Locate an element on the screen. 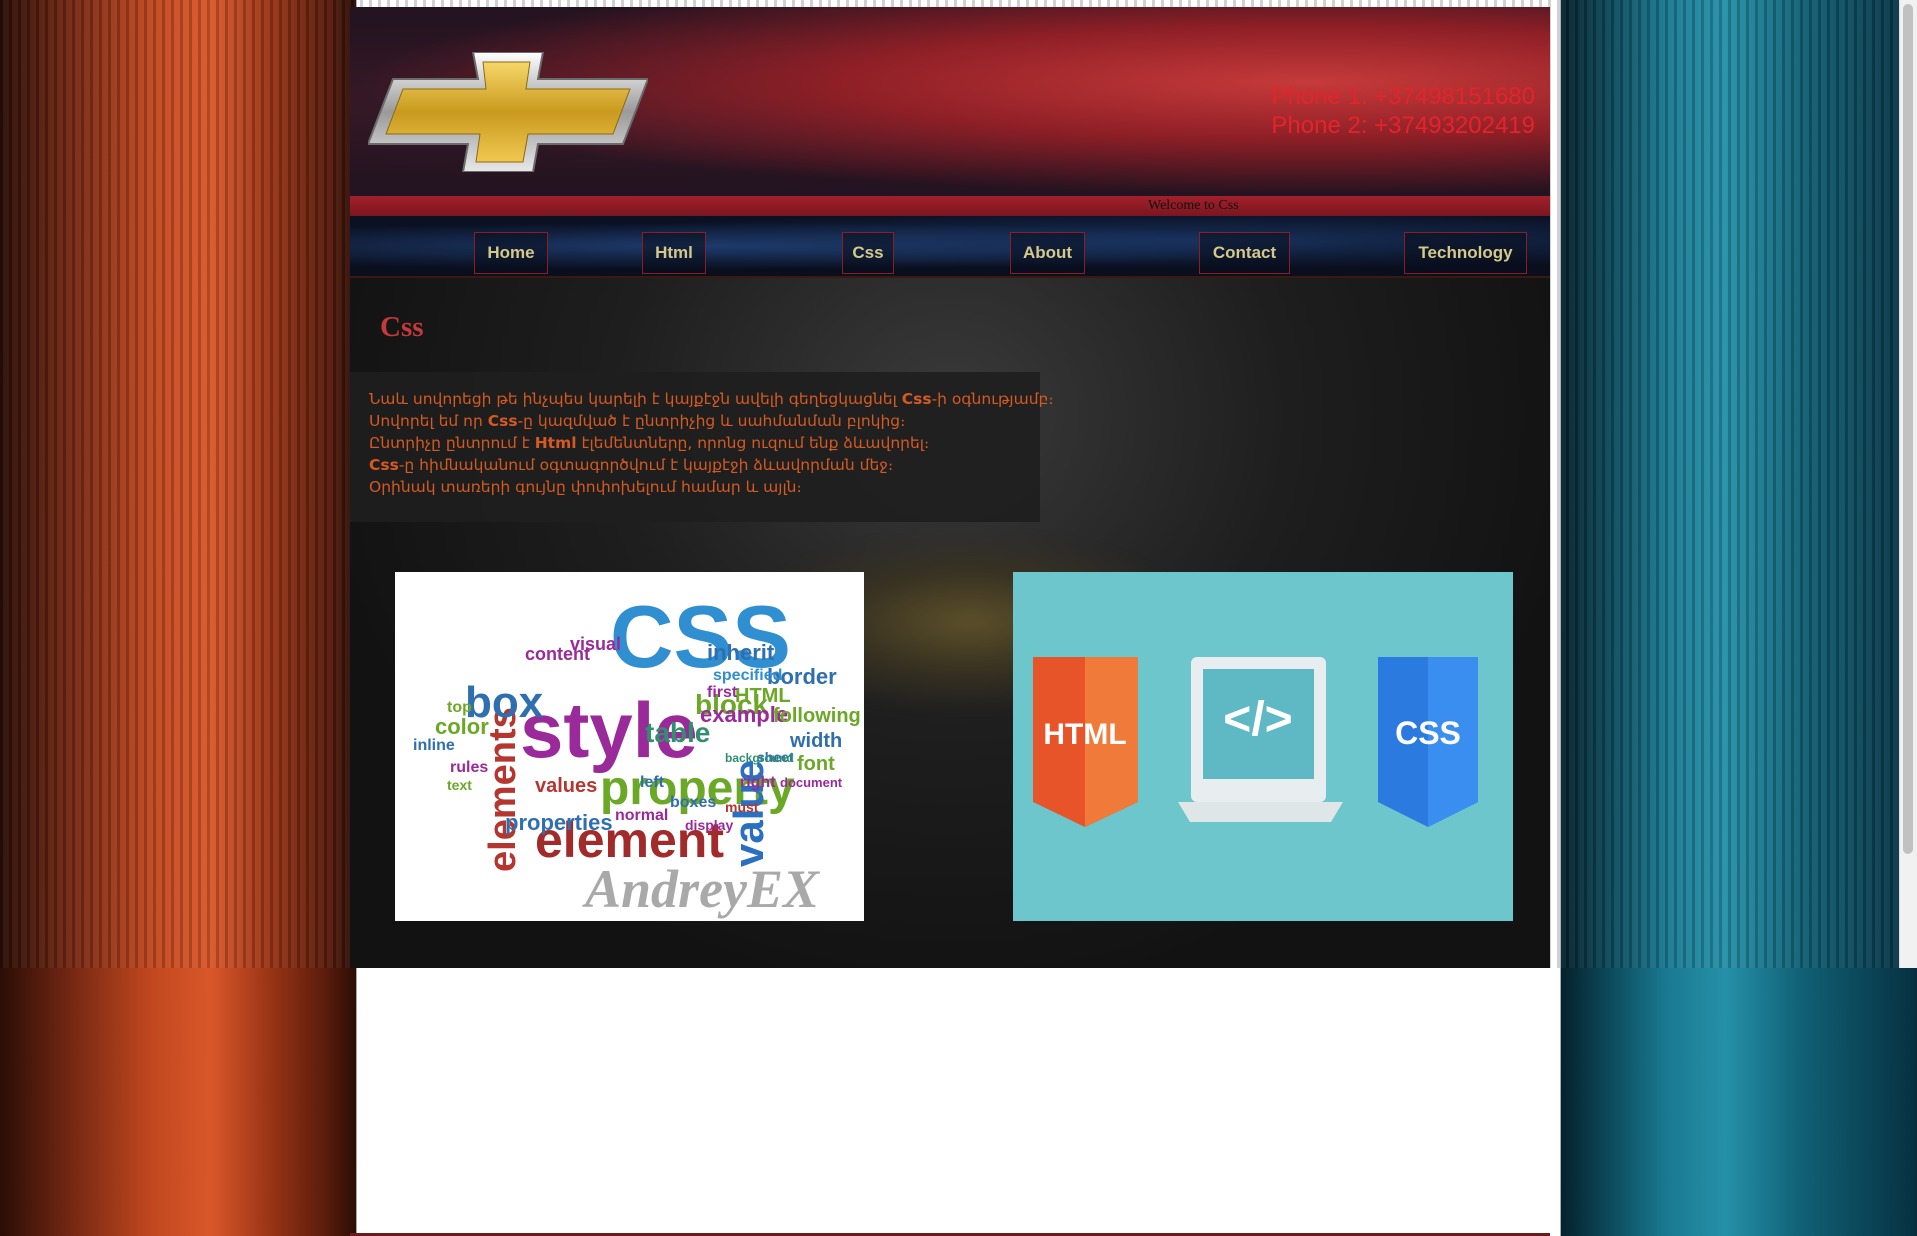  wordcloud-word: following is located at coordinates (817, 716).